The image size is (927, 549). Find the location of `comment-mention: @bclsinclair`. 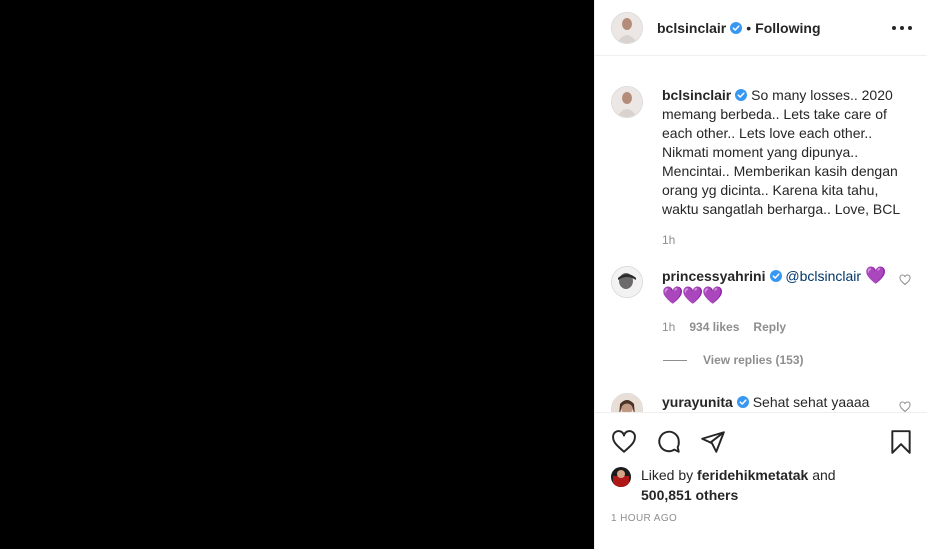

comment-mention: @bclsinclair is located at coordinates (823, 276).